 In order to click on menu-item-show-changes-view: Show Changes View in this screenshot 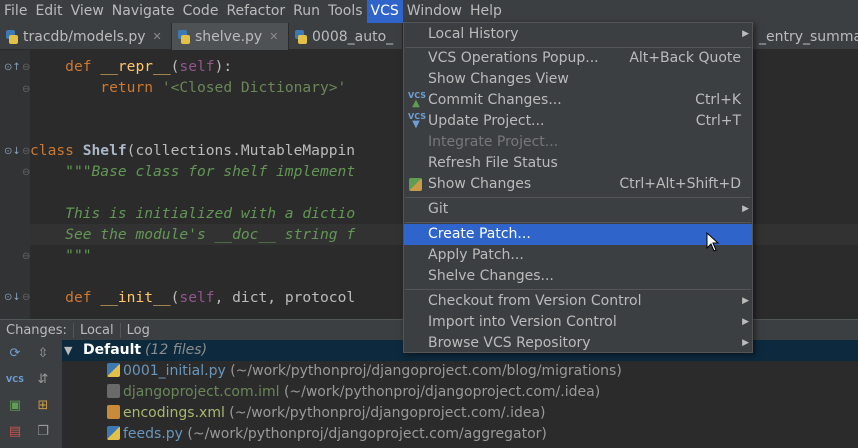, I will do `click(578, 79)`.